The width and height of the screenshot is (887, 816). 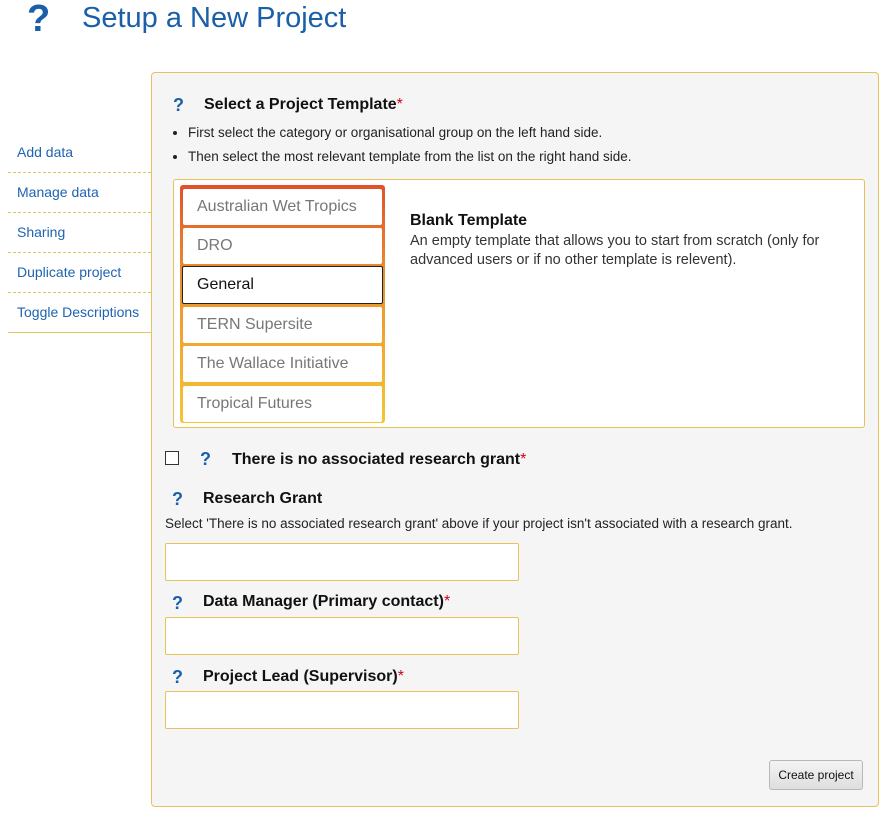 I want to click on data-manager-label: Data Manager (Primary contact)*, so click(x=327, y=601).